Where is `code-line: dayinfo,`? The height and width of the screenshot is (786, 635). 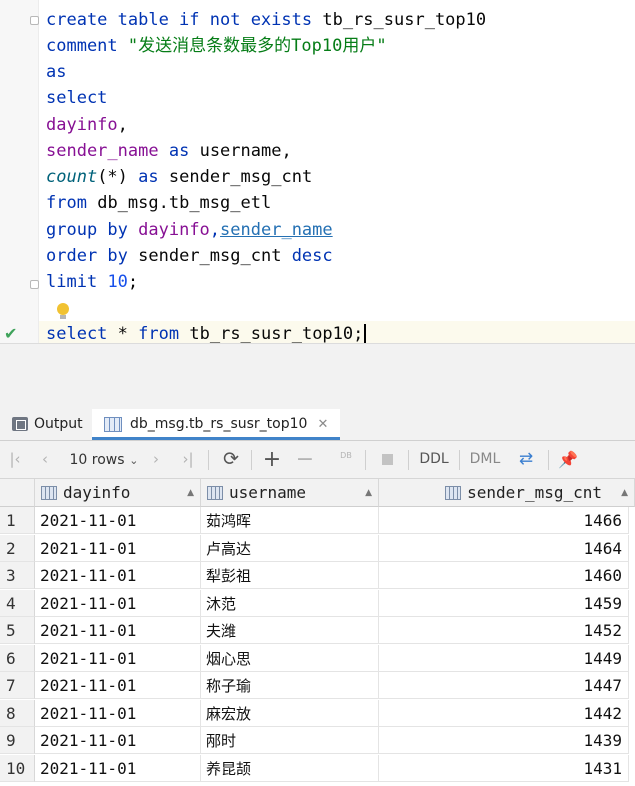 code-line: dayinfo, is located at coordinates (87, 125).